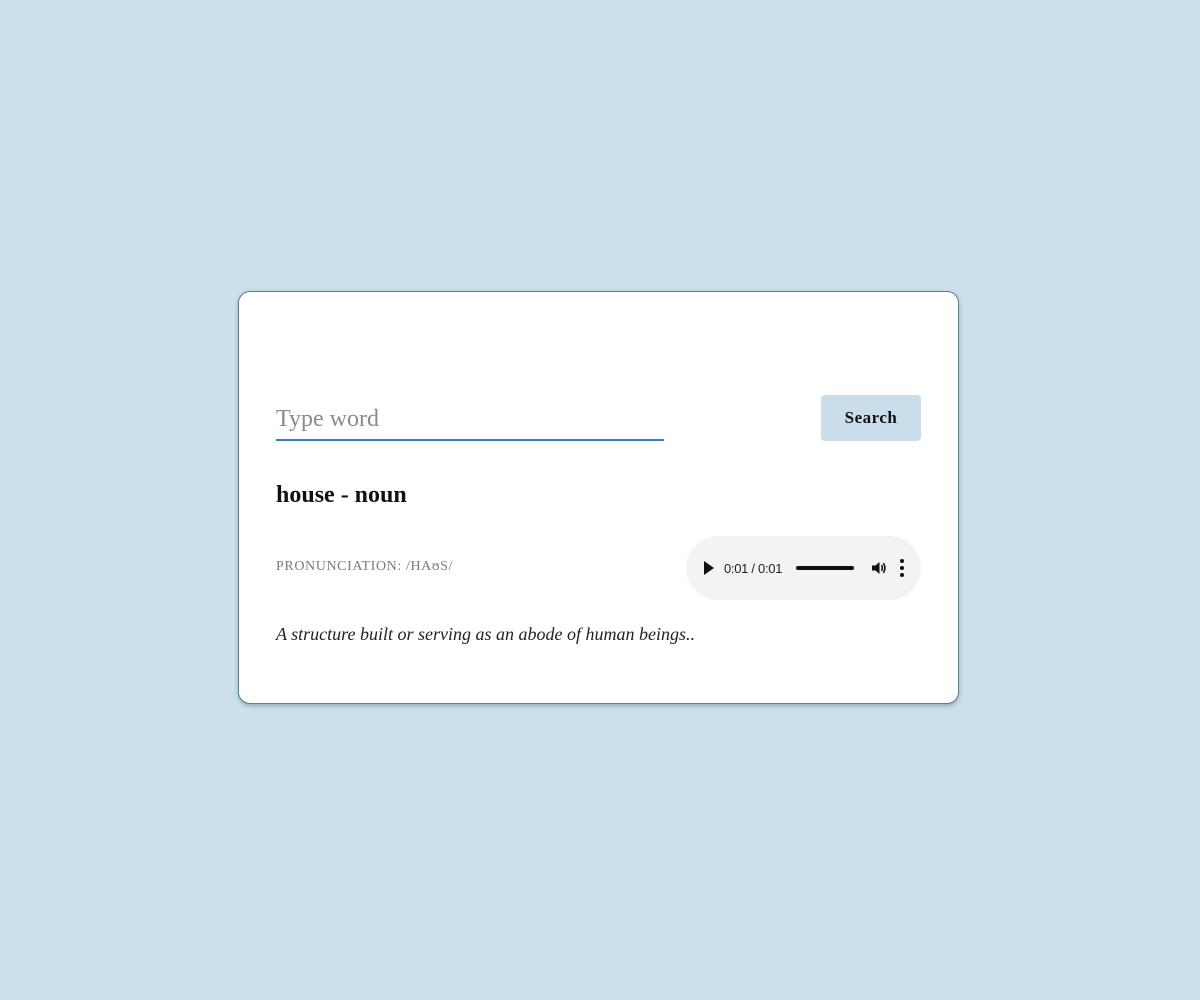  I want to click on audio-time: 0:01 / 0:01, so click(753, 568).